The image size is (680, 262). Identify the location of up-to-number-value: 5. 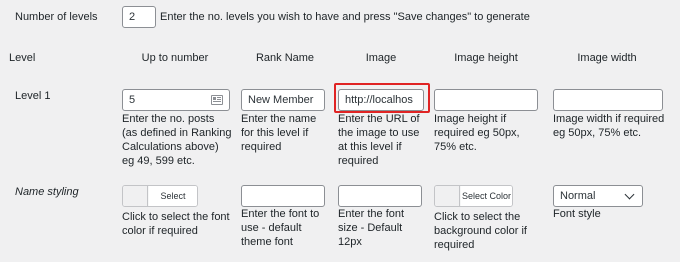
(132, 100).